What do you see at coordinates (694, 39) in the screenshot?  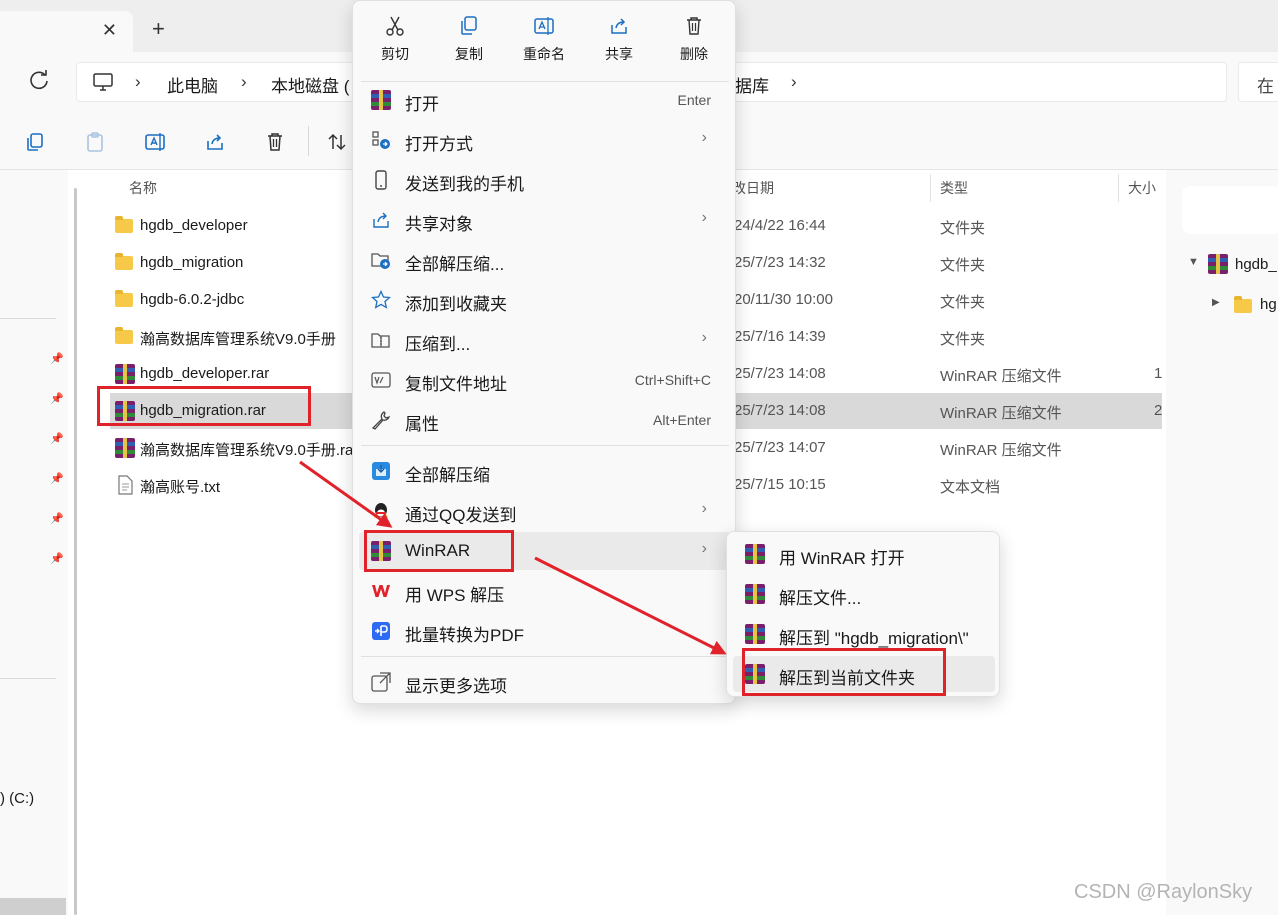 I see `delete-button: 删除` at bounding box center [694, 39].